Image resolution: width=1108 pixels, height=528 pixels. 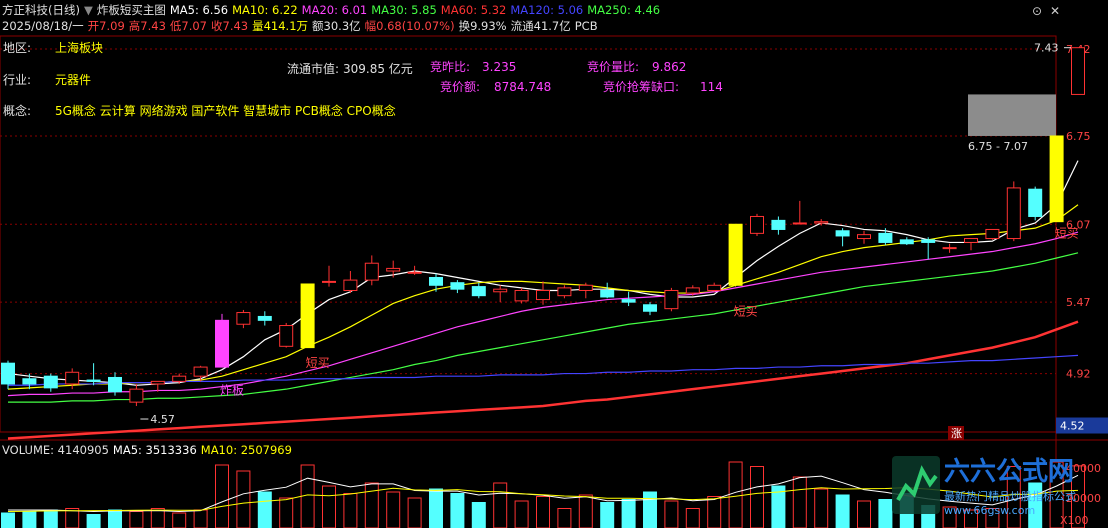 I want to click on volume_header-1: MA5: 3513336, so click(x=154, y=450).